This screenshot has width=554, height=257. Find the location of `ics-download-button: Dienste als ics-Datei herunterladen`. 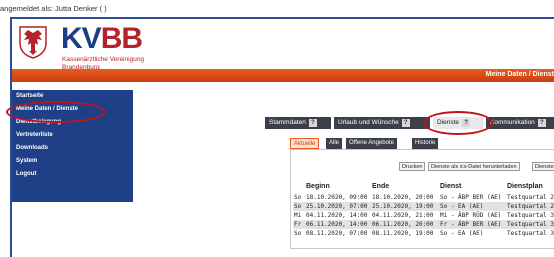

ics-download-button: Dienste als ics-Datei herunterladen is located at coordinates (474, 166).